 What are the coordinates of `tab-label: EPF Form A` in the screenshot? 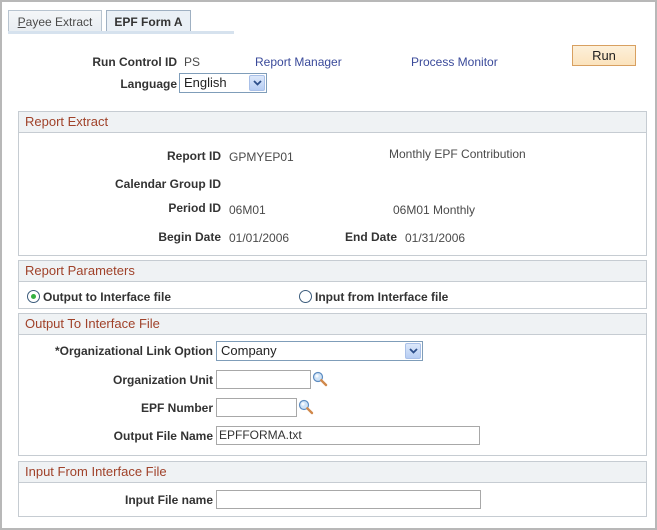 It's located at (148, 22).